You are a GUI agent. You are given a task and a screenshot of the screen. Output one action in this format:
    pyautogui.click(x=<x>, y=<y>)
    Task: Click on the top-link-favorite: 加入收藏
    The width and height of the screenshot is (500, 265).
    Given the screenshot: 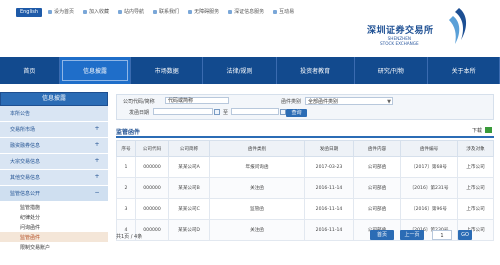 What is the action you would take?
    pyautogui.click(x=96, y=11)
    